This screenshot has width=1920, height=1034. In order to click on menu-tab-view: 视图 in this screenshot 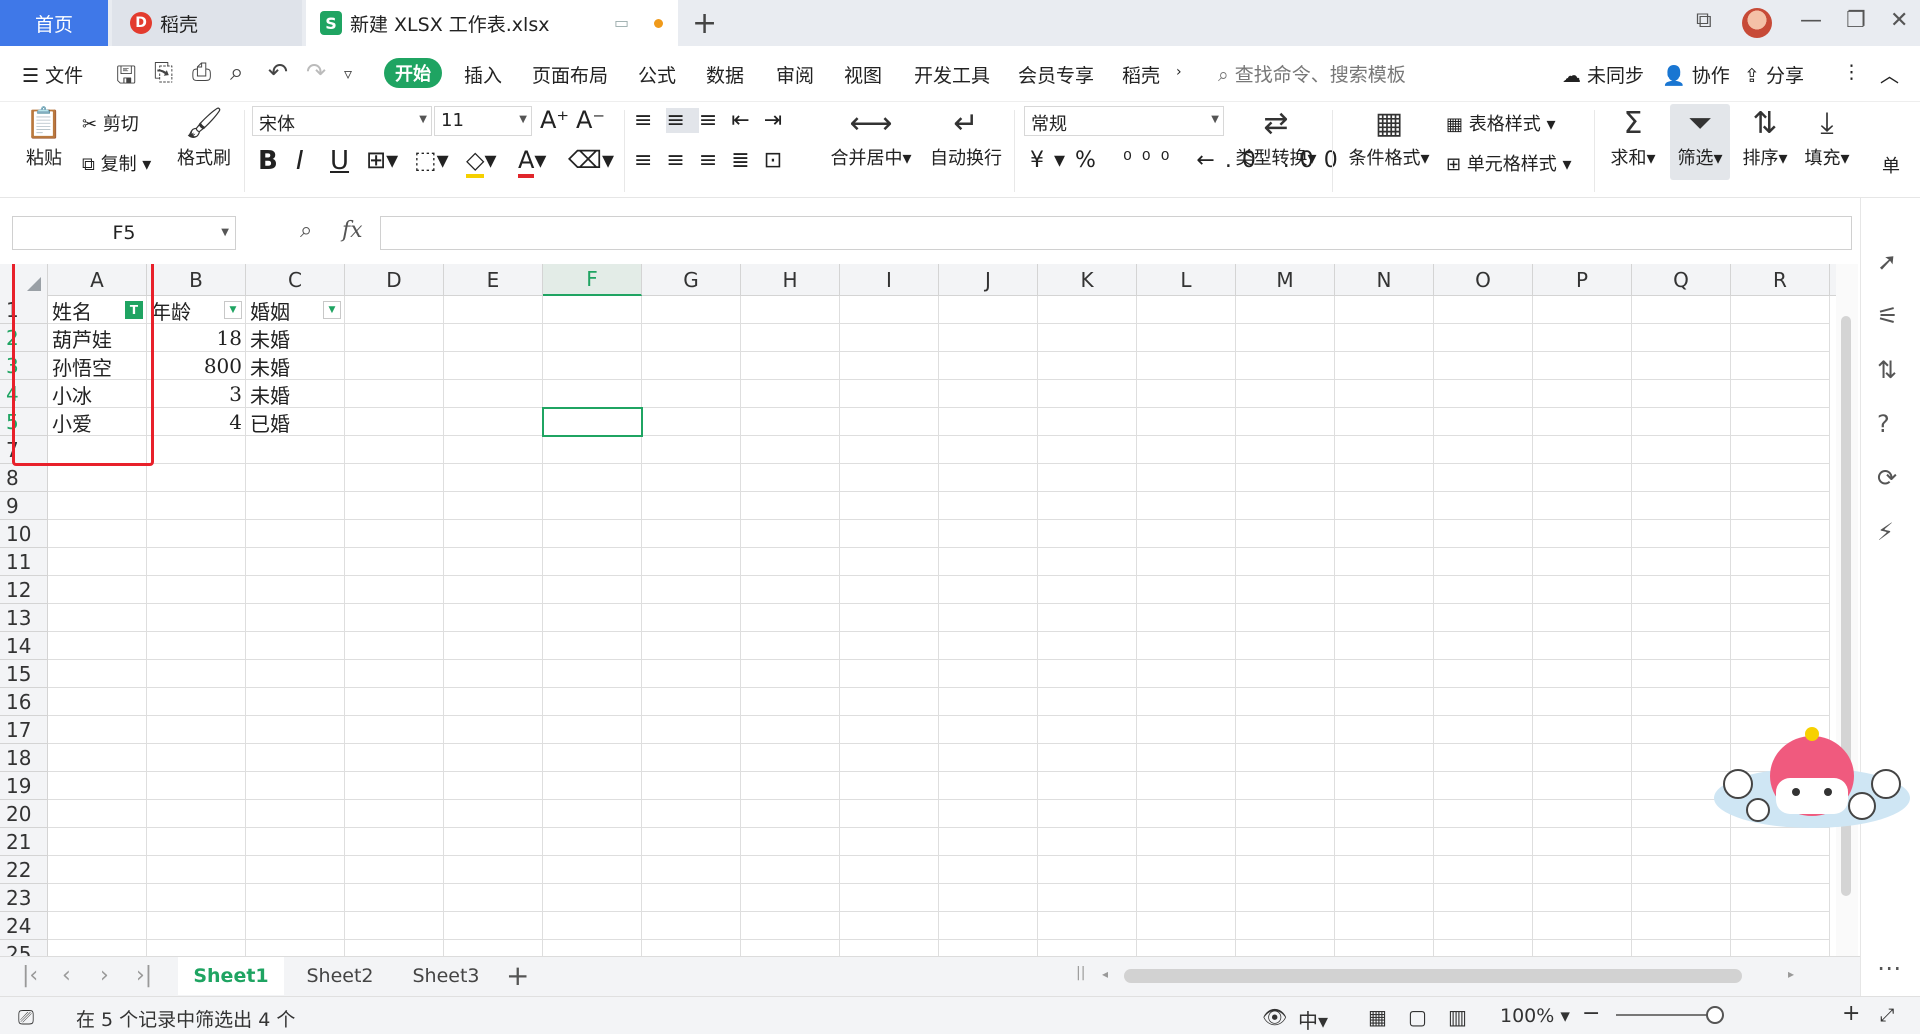, I will do `click(863, 74)`.